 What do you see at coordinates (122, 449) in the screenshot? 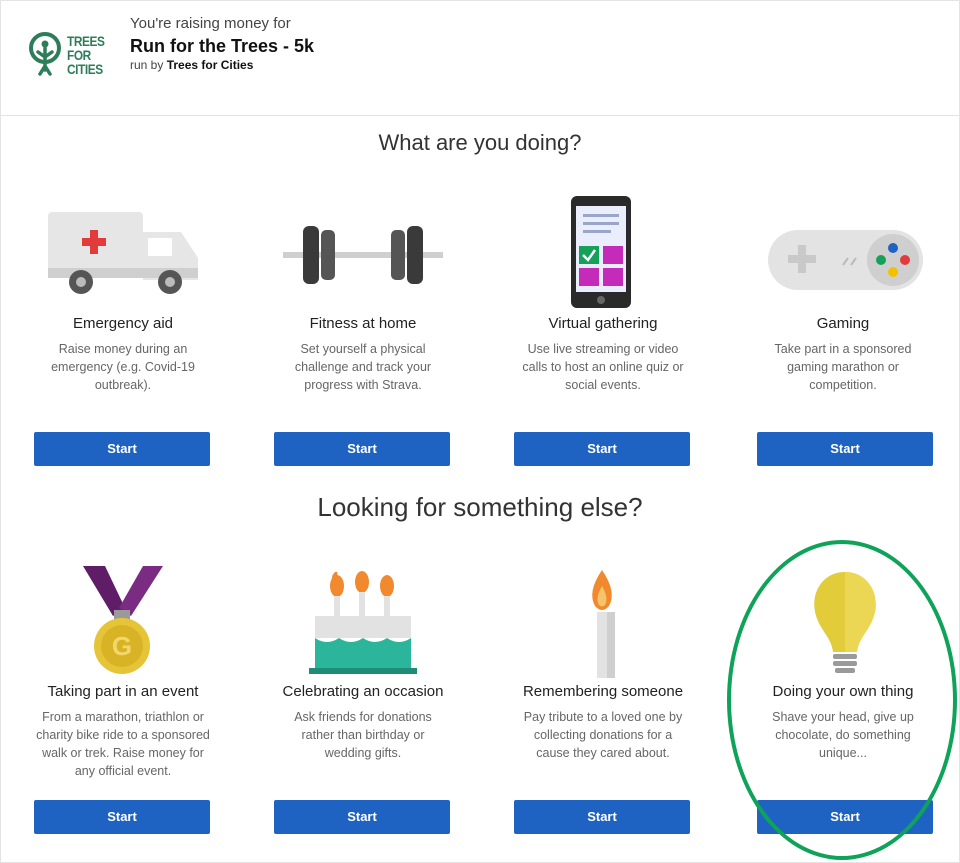
I see `start-button-emergency-aid: Start` at bounding box center [122, 449].